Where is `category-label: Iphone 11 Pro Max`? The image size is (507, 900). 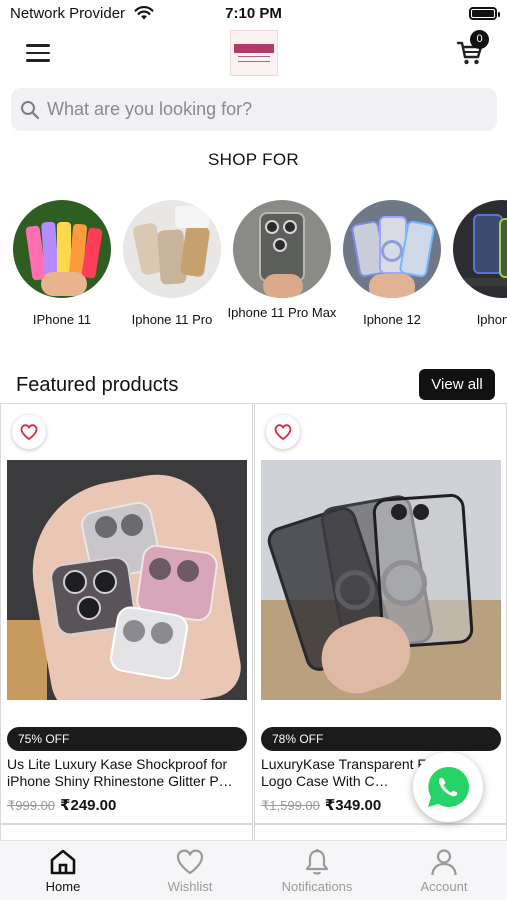
category-label: Iphone 11 Pro Max is located at coordinates (282, 312).